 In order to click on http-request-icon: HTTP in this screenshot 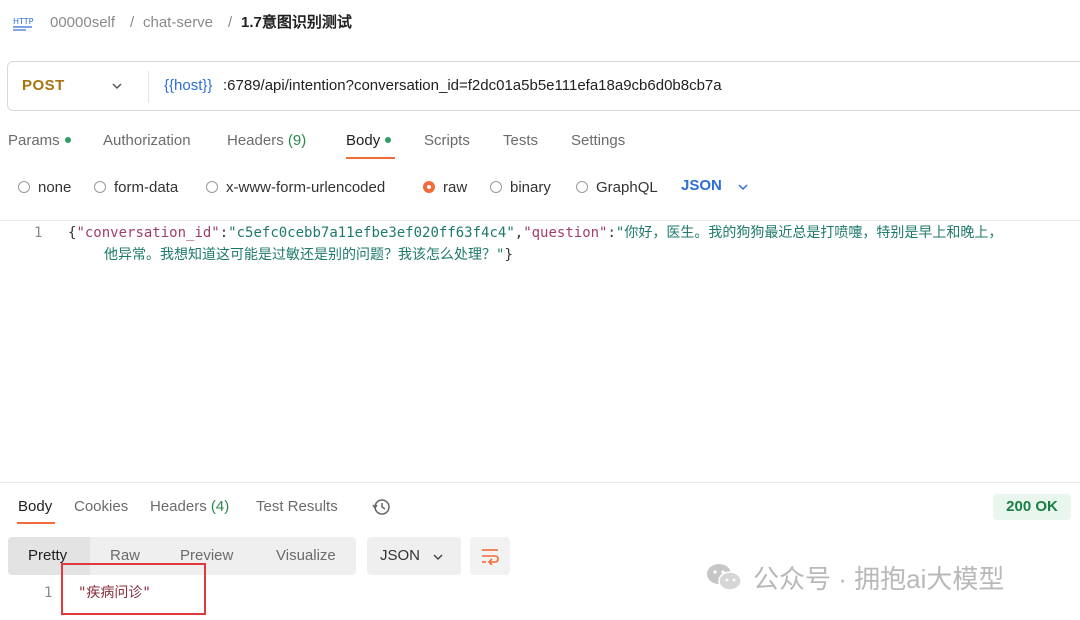, I will do `click(23, 24)`.